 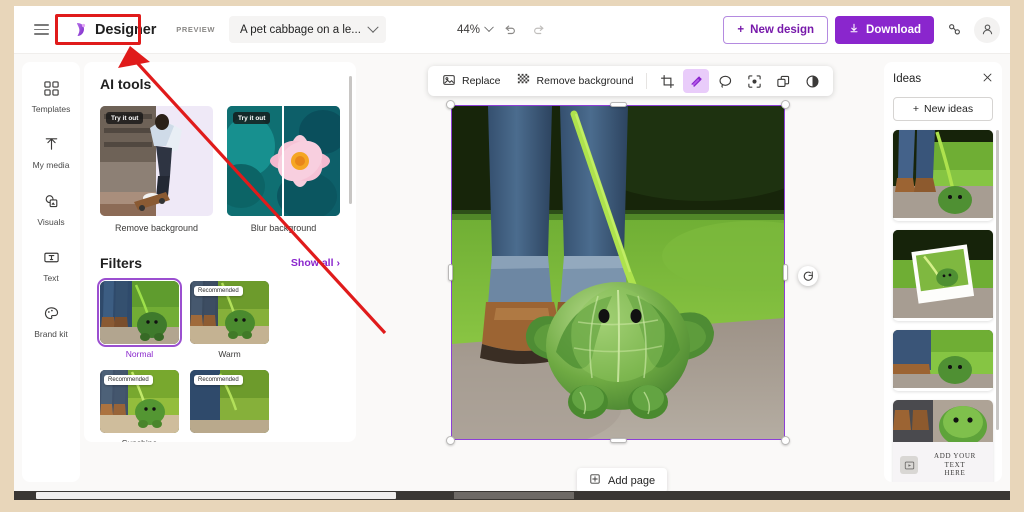 I want to click on hamburger-icon, so click(x=41, y=29).